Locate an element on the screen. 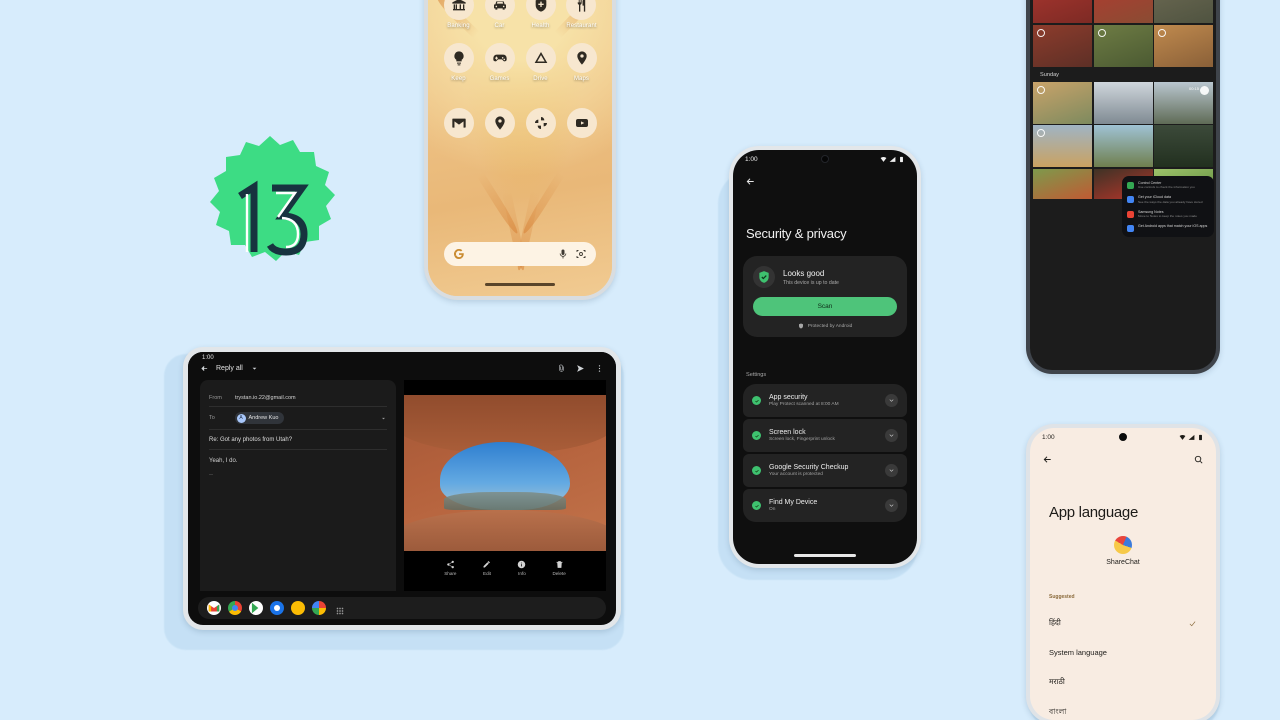 This screenshot has height=720, width=1280. action-label: Share is located at coordinates (450, 573).